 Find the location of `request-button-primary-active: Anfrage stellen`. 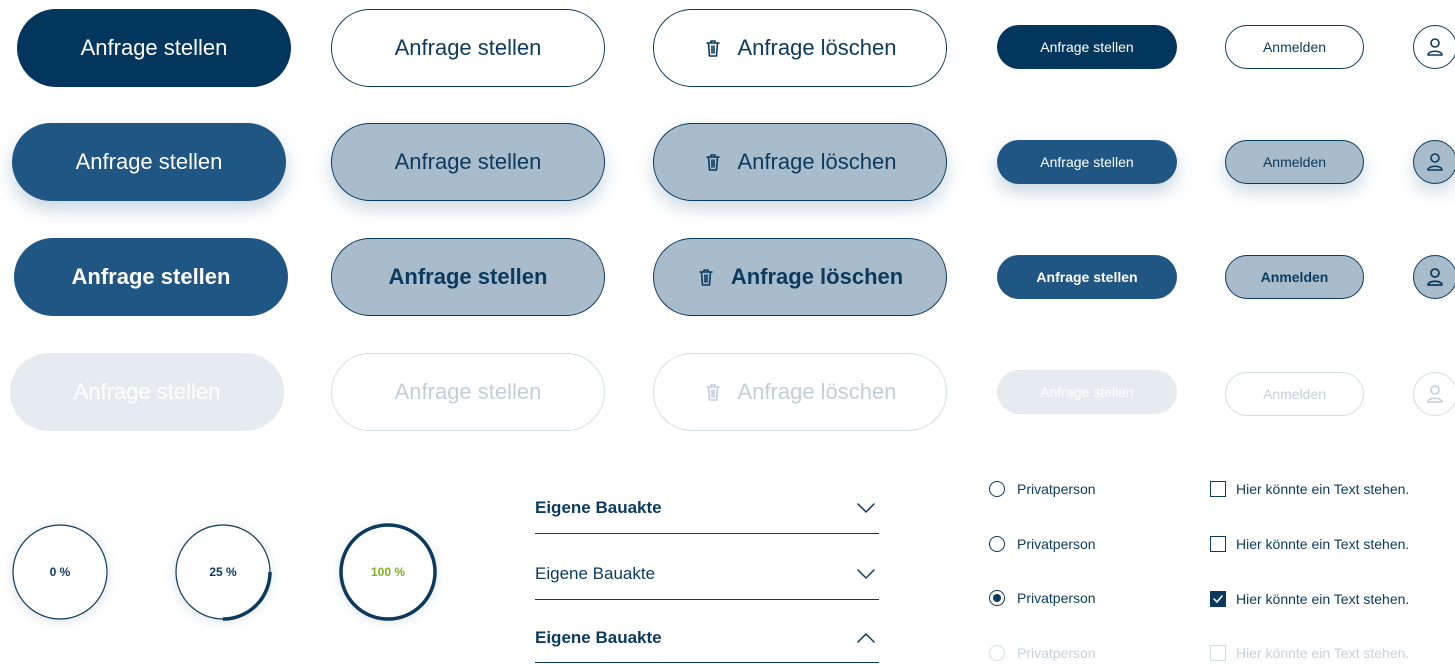

request-button-primary-active: Anfrage stellen is located at coordinates (151, 277).